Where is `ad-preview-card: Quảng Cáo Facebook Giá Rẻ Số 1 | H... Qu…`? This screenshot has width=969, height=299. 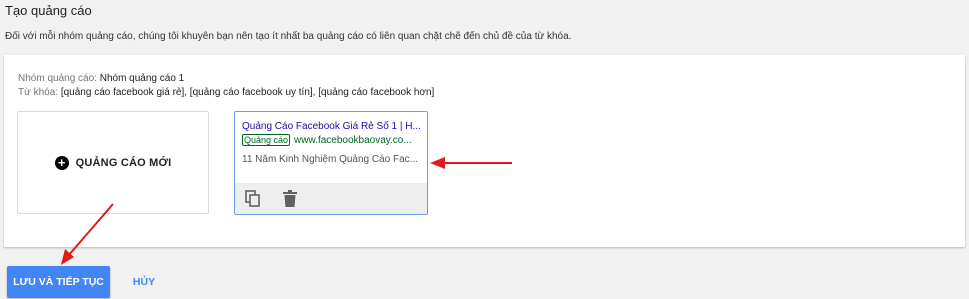
ad-preview-card: Quảng Cáo Facebook Giá Rẻ Số 1 | H... Qu… is located at coordinates (331, 163).